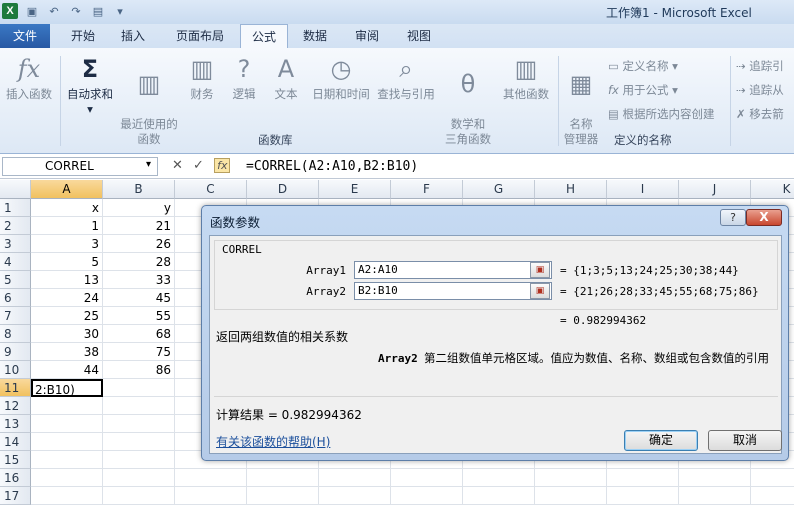 The height and width of the screenshot is (507, 794). What do you see at coordinates (772, 189) in the screenshot?
I see `column-header-k: K` at bounding box center [772, 189].